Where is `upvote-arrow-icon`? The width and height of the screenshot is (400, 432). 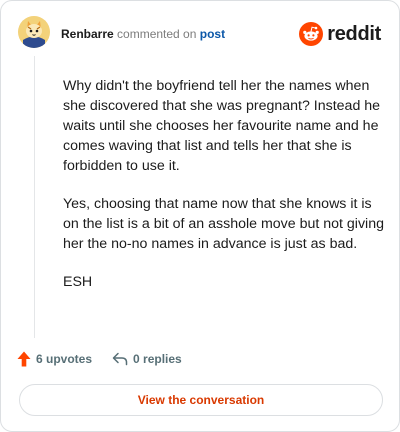 upvote-arrow-icon is located at coordinates (24, 359).